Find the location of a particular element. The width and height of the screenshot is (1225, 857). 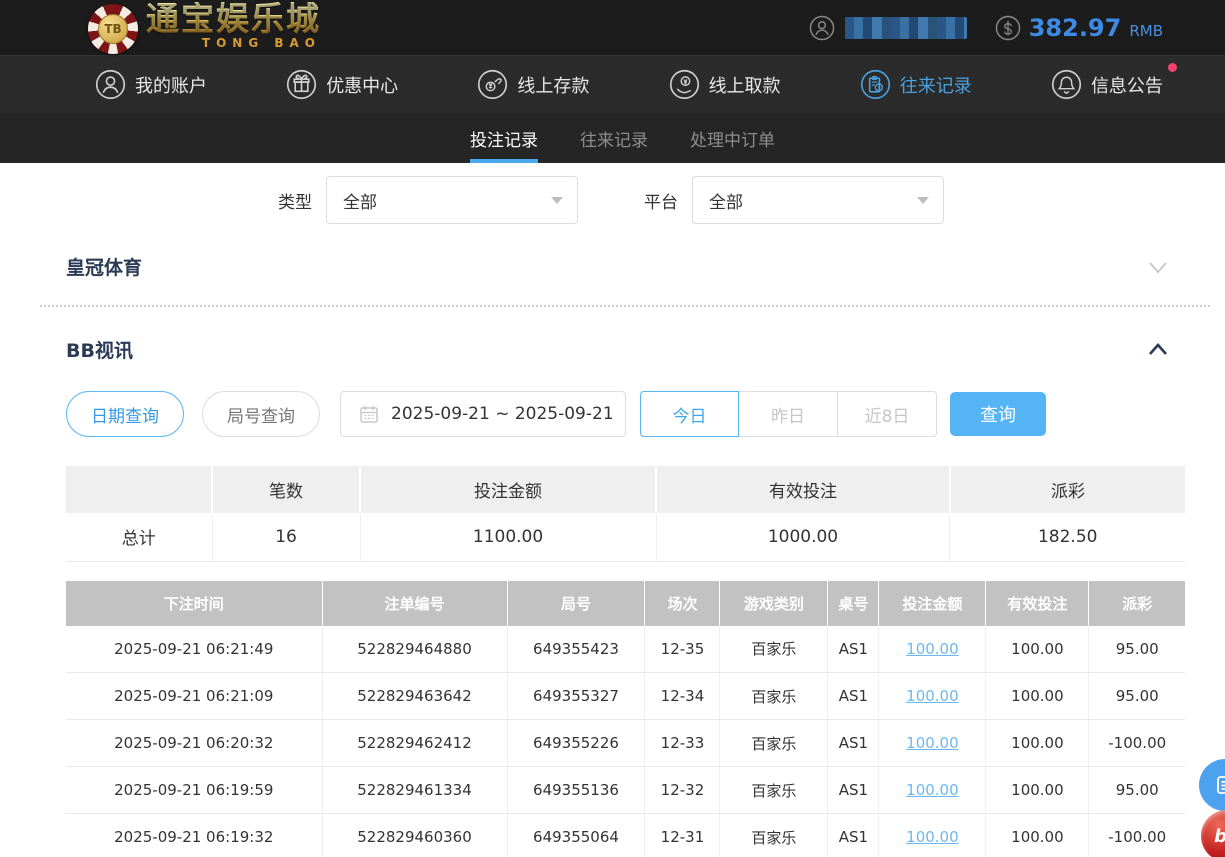

date-range-value: 2025-09-21 ~ 2025-09-21 is located at coordinates (502, 414).